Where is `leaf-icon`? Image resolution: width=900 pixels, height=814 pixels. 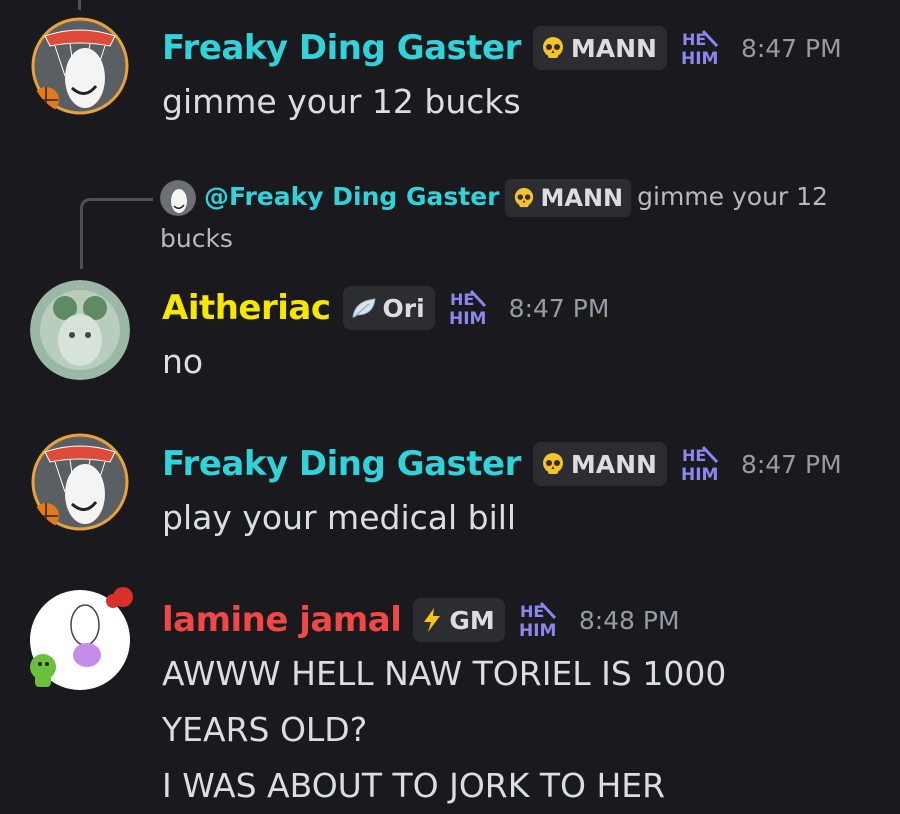 leaf-icon is located at coordinates (363, 308).